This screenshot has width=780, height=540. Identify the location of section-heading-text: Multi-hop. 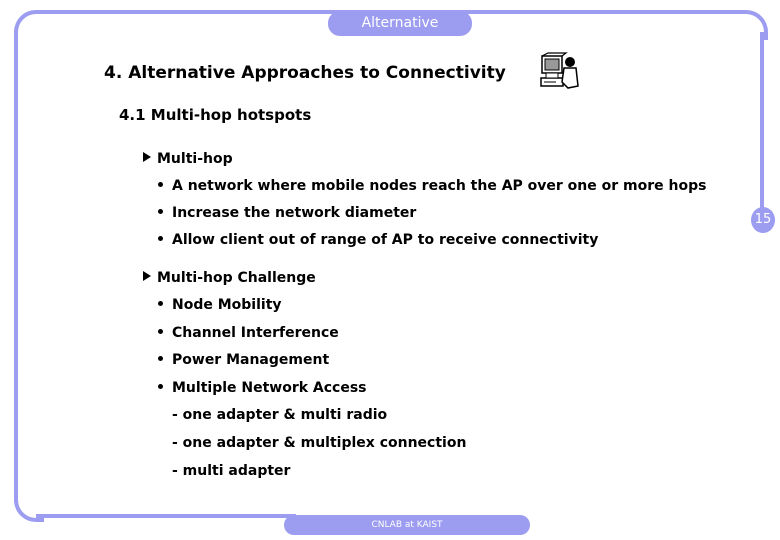
(195, 159).